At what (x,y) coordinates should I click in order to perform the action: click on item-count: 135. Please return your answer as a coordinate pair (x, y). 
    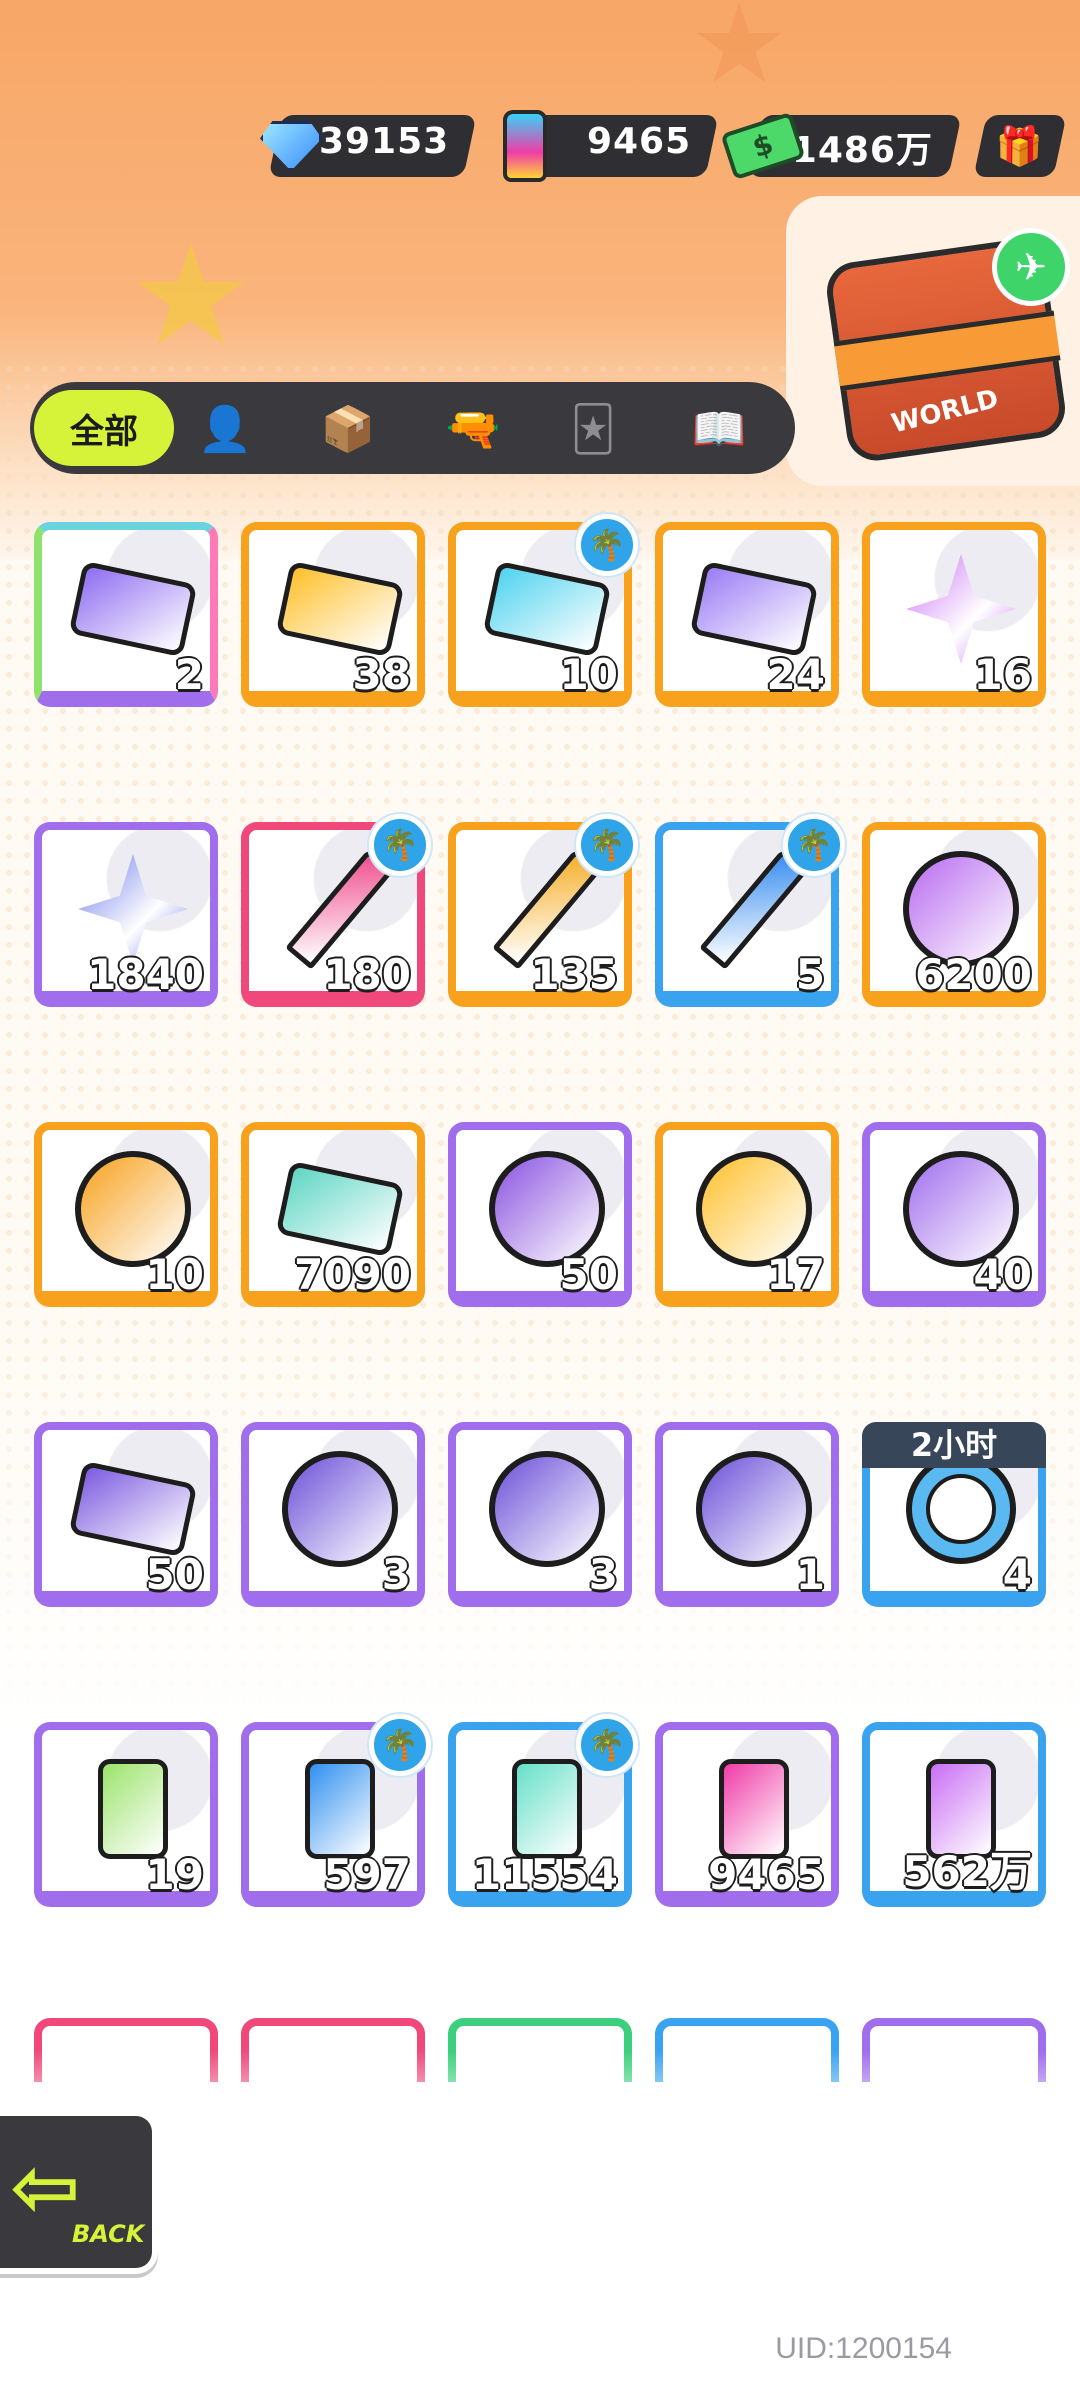
    Looking at the image, I should click on (574, 974).